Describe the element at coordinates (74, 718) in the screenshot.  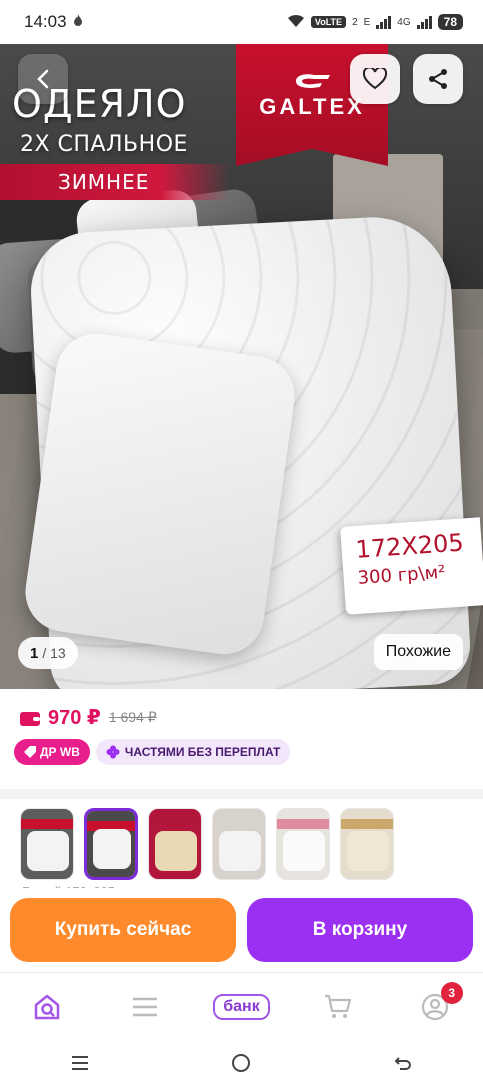
I see `current-price: 970 ₽` at that location.